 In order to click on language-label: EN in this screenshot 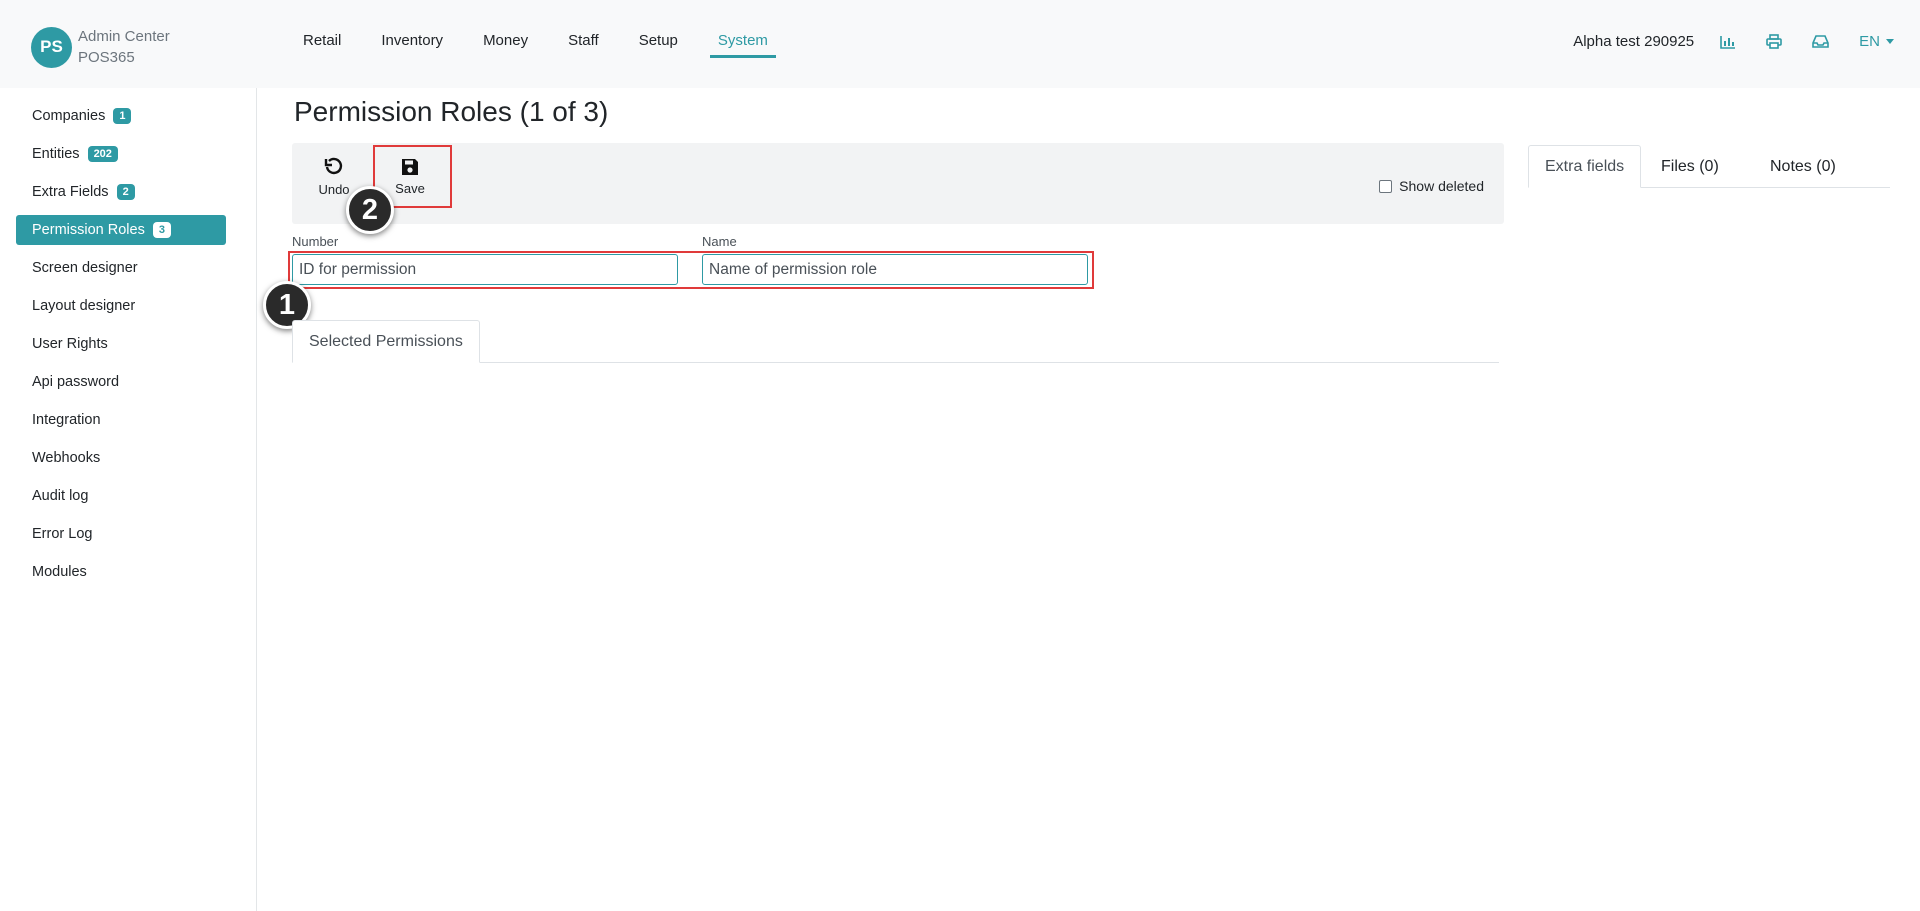, I will do `click(1869, 41)`.